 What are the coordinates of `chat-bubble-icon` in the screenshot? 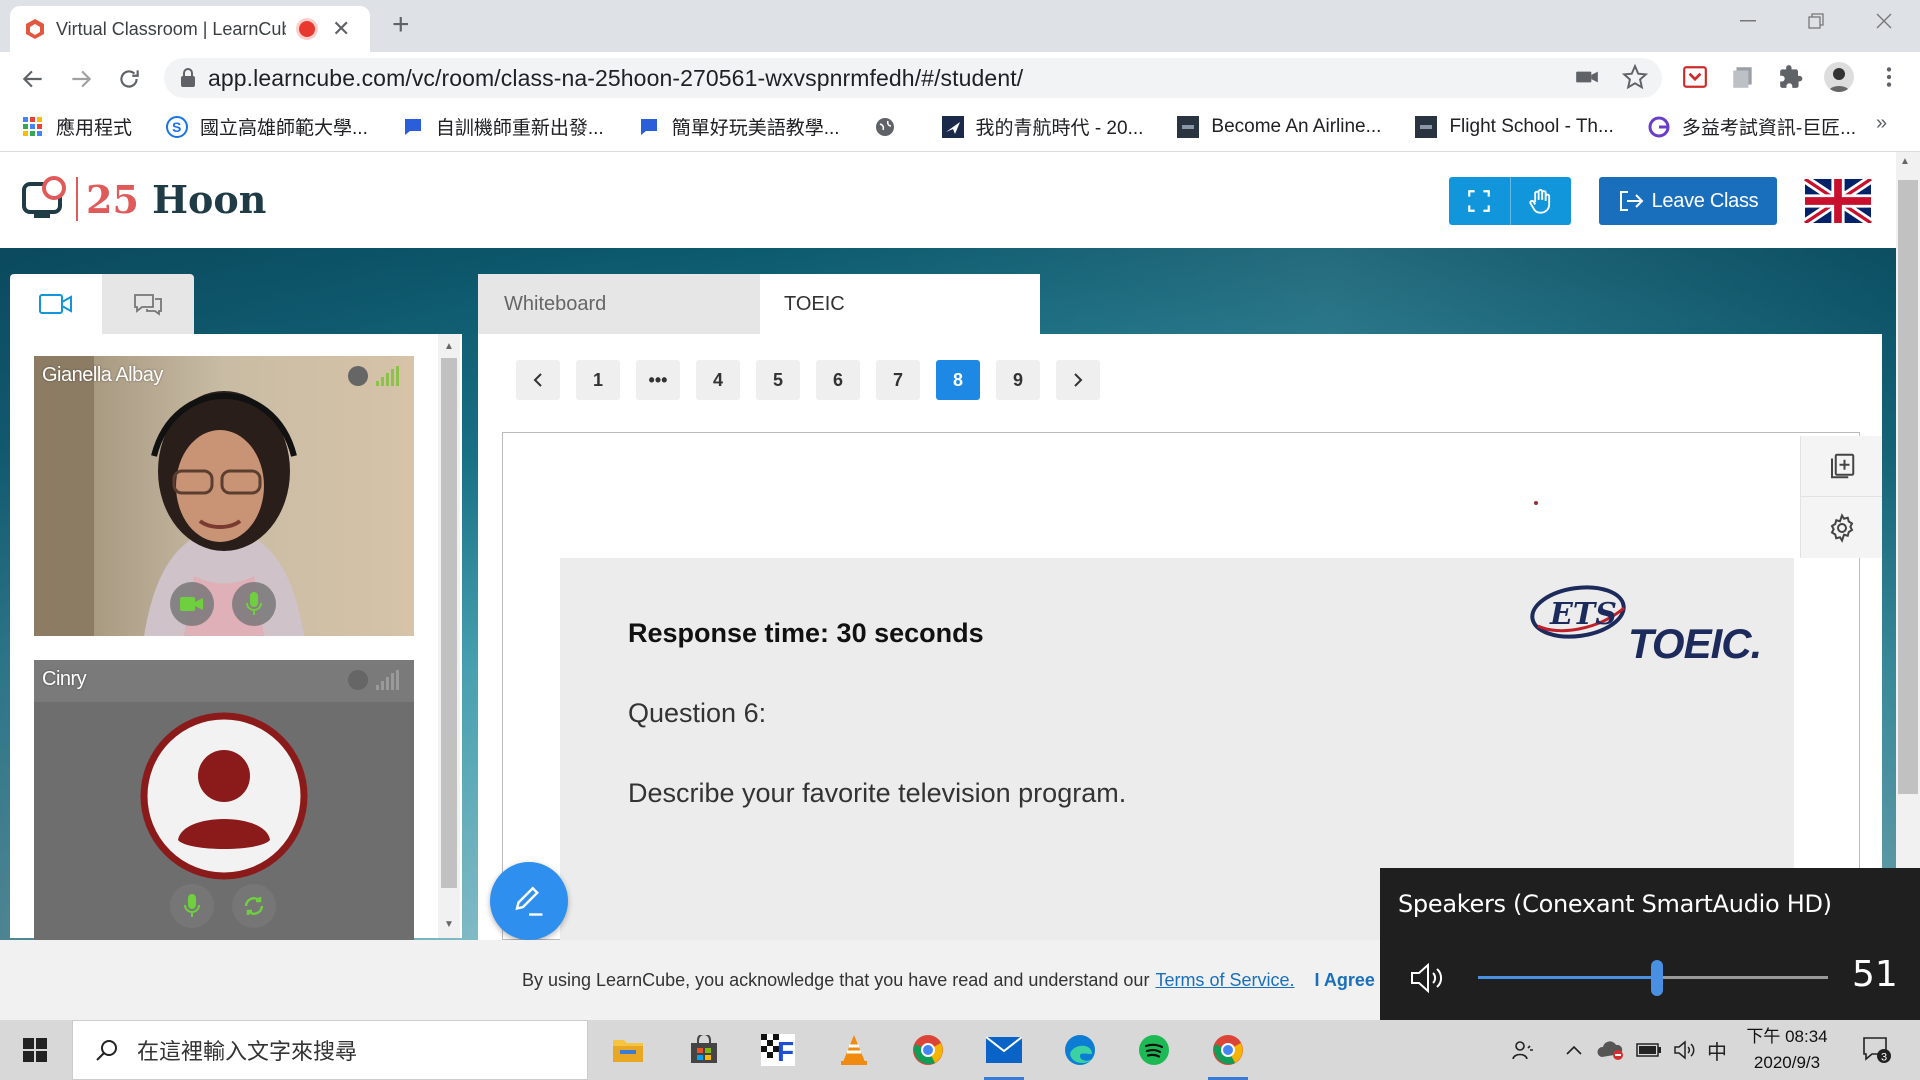 It's located at (649, 127).